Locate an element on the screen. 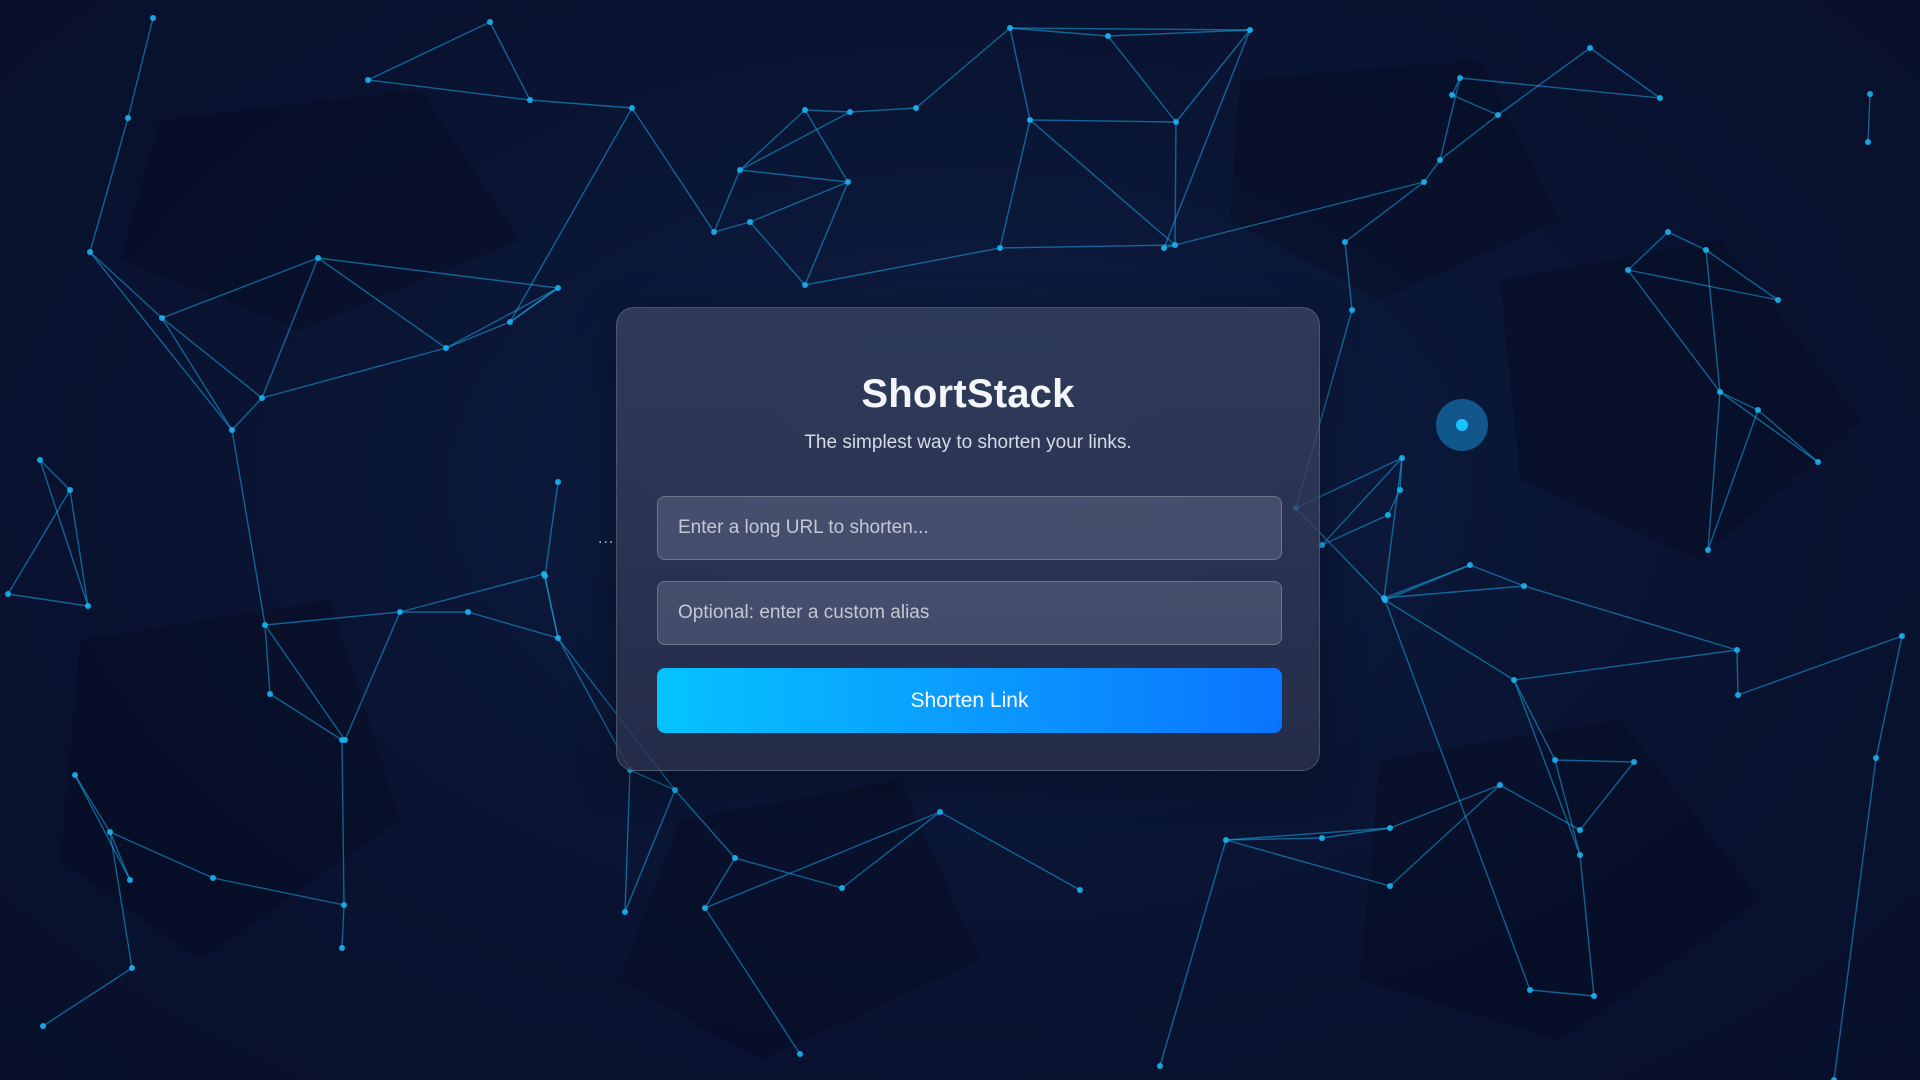  shorten-link-button: Shorten Link is located at coordinates (969, 700).